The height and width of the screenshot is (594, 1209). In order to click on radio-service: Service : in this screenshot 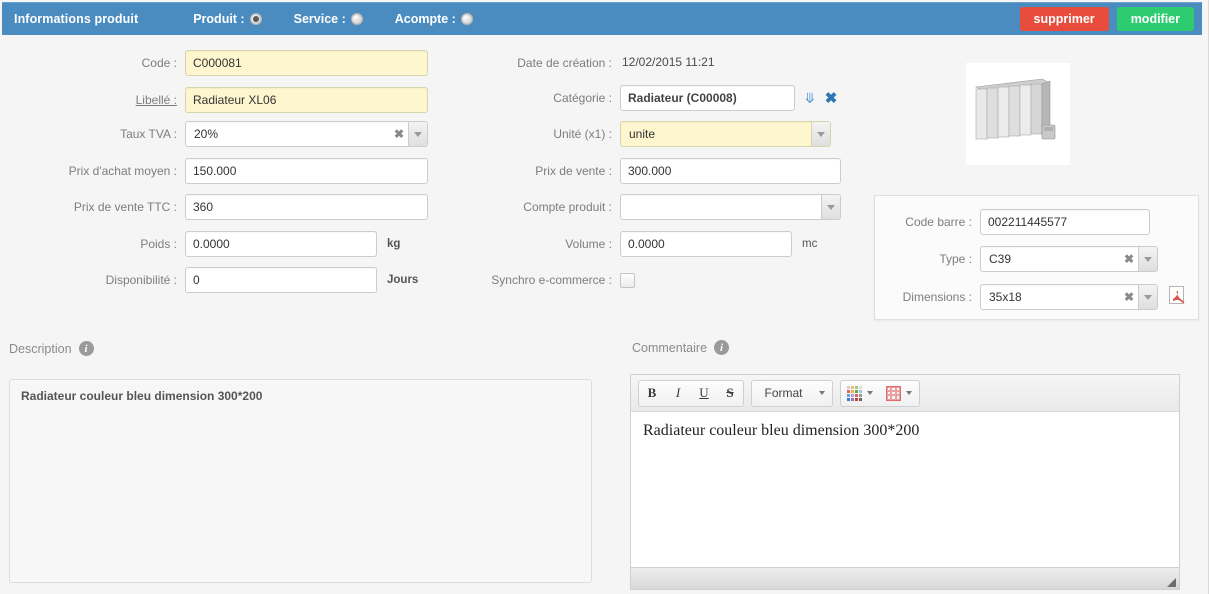, I will do `click(328, 19)`.